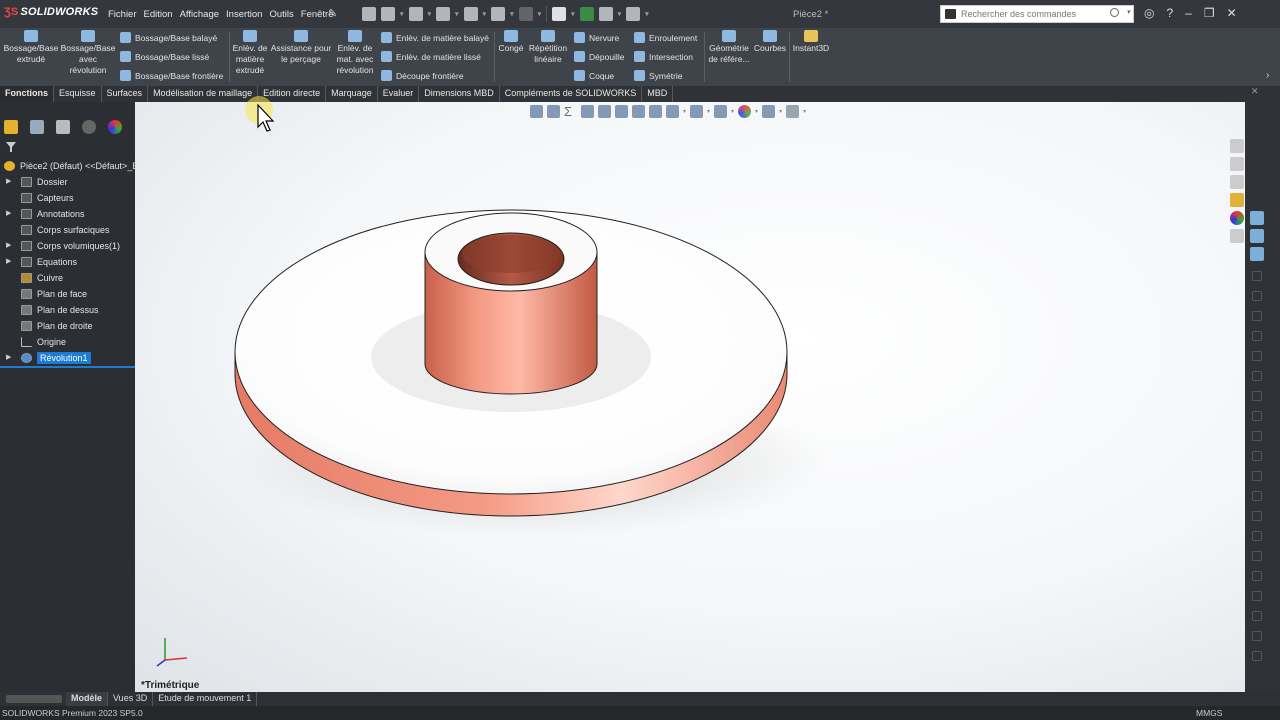 This screenshot has height=720, width=1280. I want to click on nervure-button: Nervure, so click(596, 37).